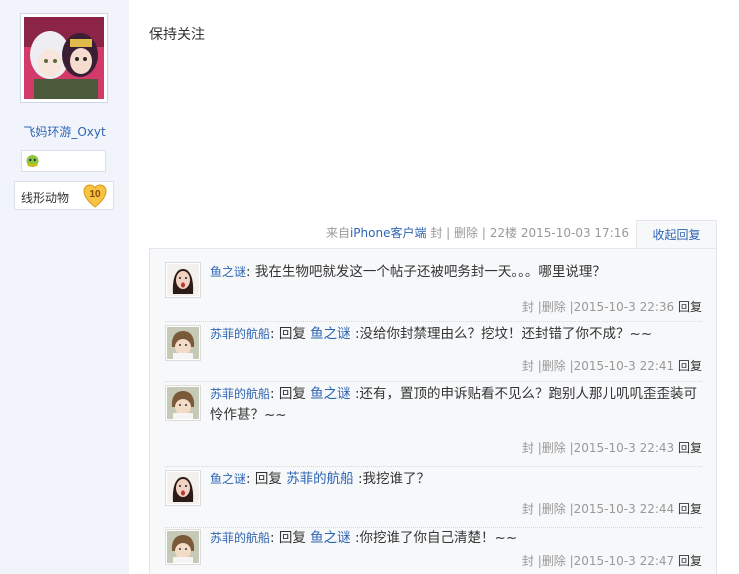 This screenshot has width=739, height=574. I want to click on delete-link: 删除, so click(466, 233).